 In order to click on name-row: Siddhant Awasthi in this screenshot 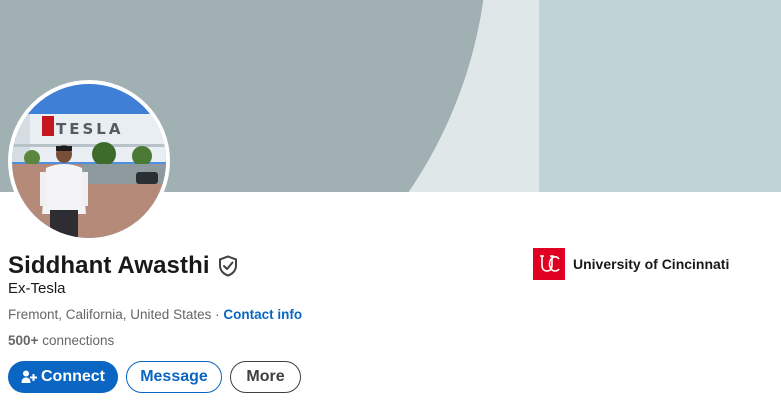, I will do `click(123, 266)`.